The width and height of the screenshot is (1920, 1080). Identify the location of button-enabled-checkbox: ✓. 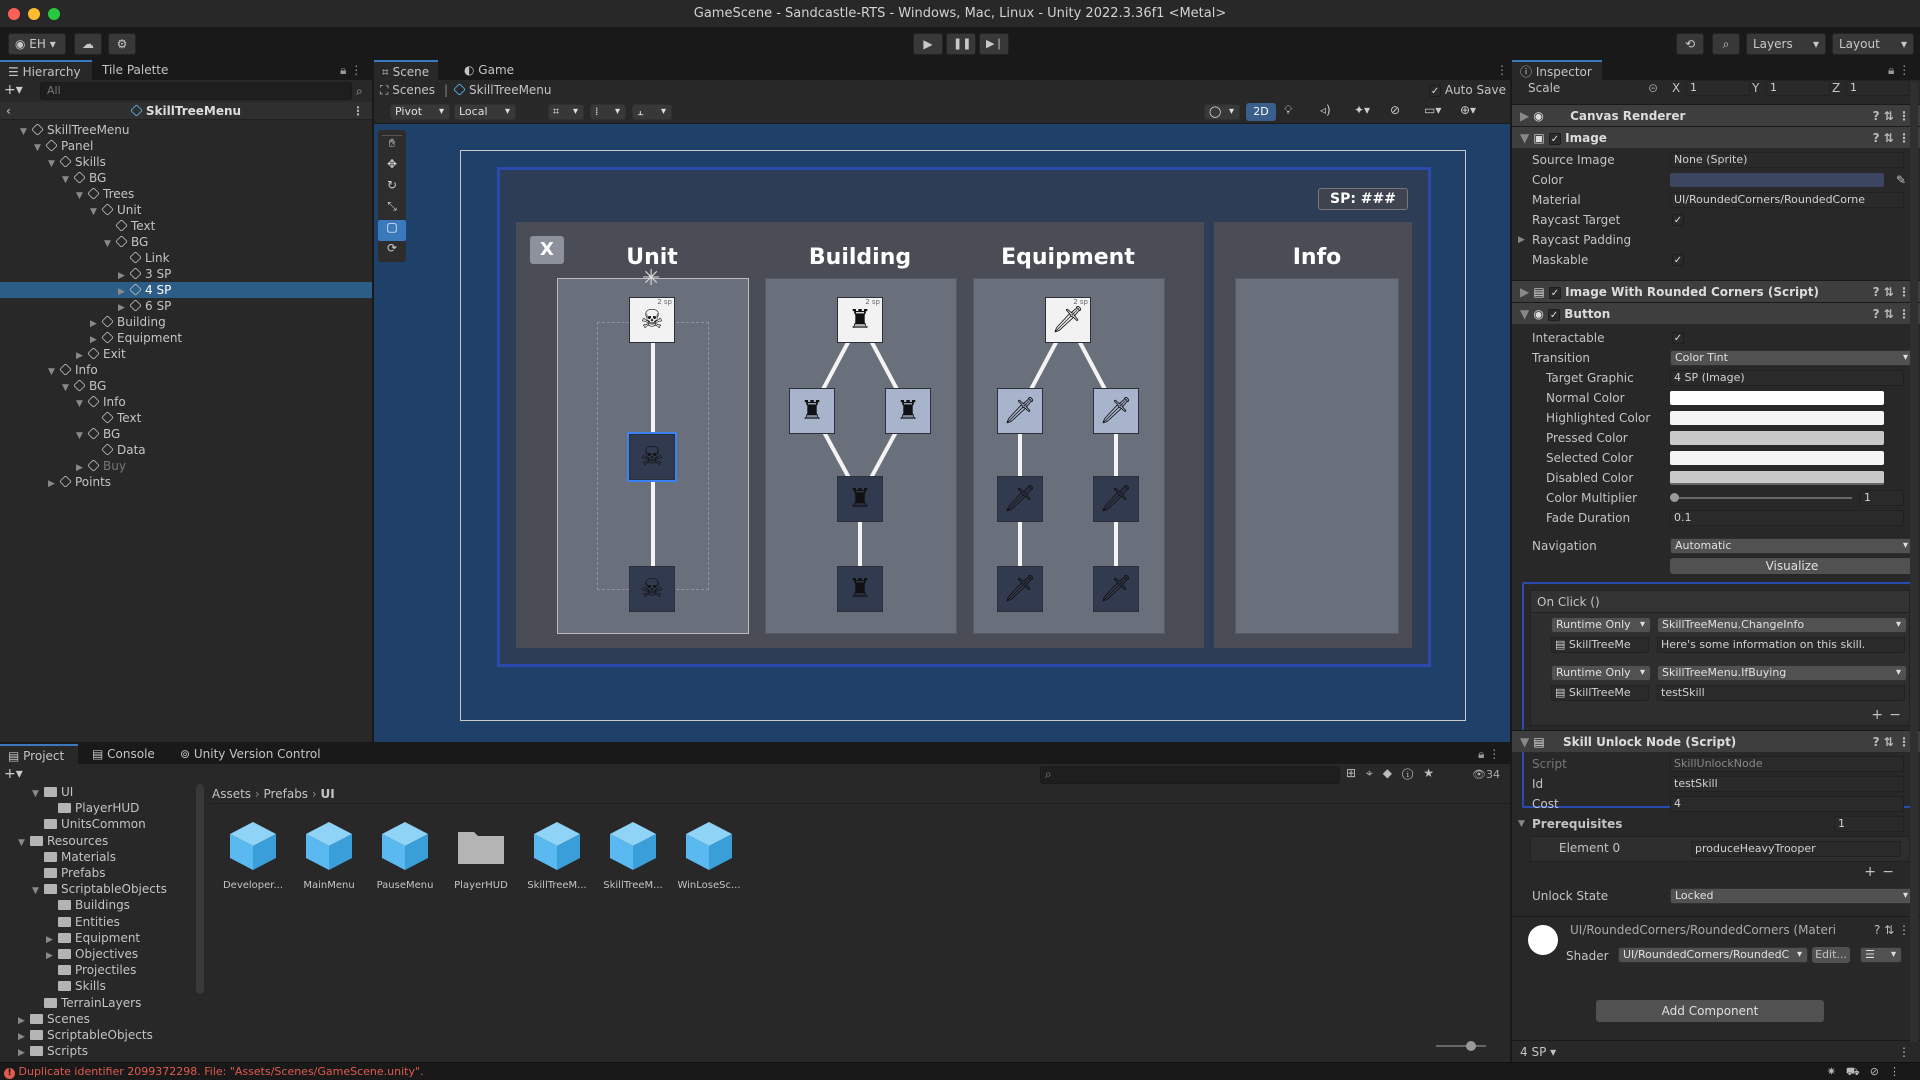
(1554, 314).